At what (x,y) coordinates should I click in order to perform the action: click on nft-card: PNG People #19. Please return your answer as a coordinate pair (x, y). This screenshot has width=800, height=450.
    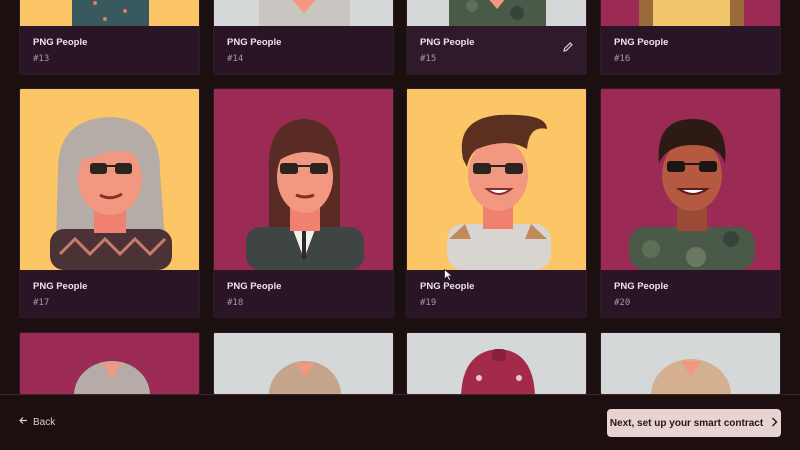
    Looking at the image, I should click on (496, 203).